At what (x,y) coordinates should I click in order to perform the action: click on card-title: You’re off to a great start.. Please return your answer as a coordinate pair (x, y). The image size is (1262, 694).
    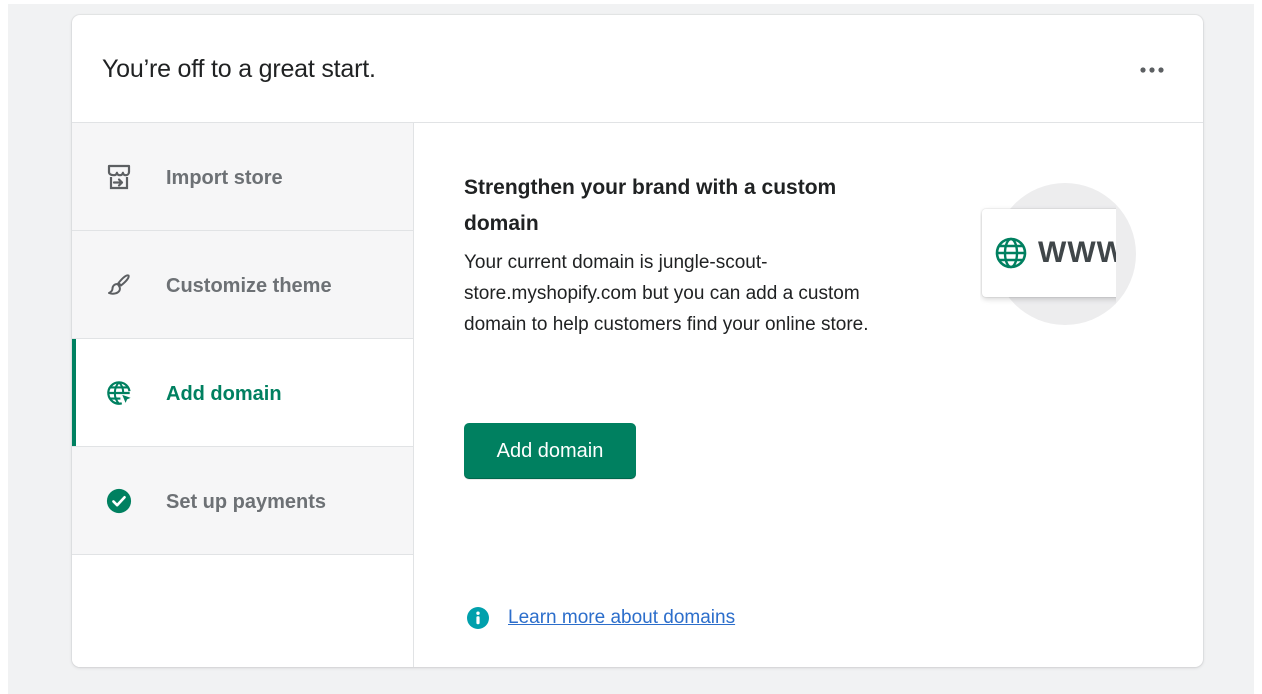
    Looking at the image, I should click on (239, 69).